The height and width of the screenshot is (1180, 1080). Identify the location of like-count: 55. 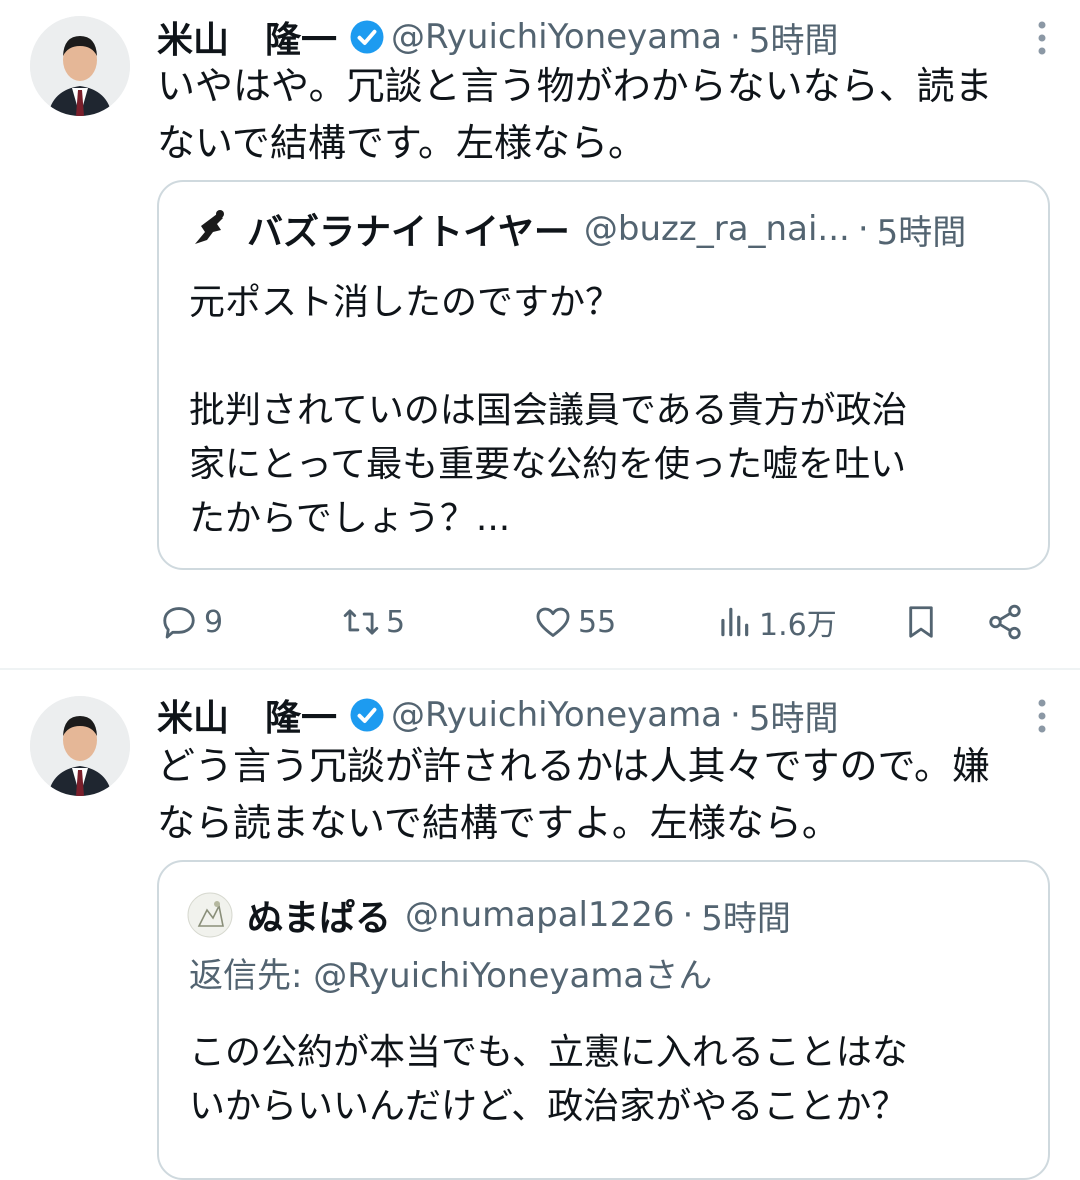
(597, 622).